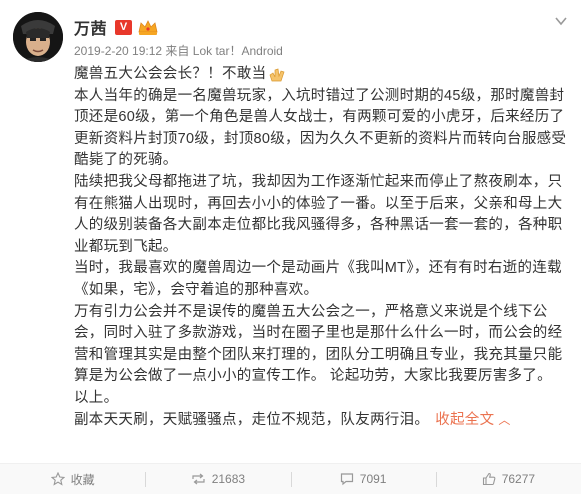 The width and height of the screenshot is (581, 494). Describe the element at coordinates (228, 479) in the screenshot. I see `repost-count: 21683` at that location.